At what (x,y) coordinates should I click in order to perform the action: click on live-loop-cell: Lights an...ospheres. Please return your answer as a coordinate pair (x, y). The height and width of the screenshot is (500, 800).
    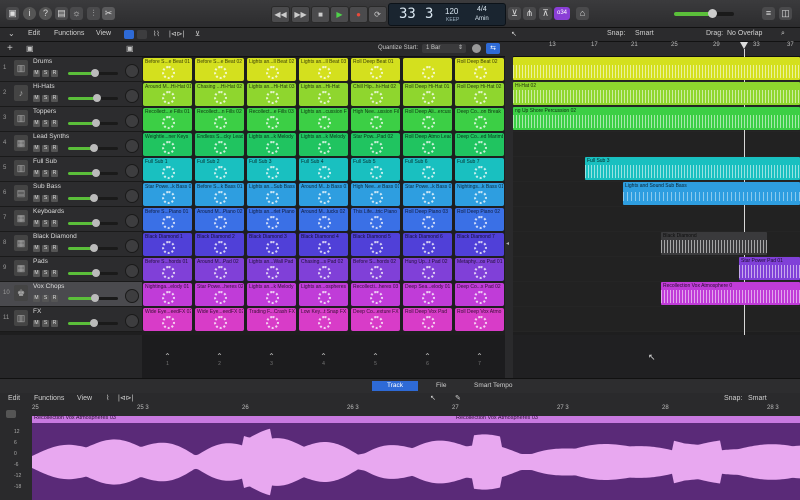
    Looking at the image, I should click on (323, 294).